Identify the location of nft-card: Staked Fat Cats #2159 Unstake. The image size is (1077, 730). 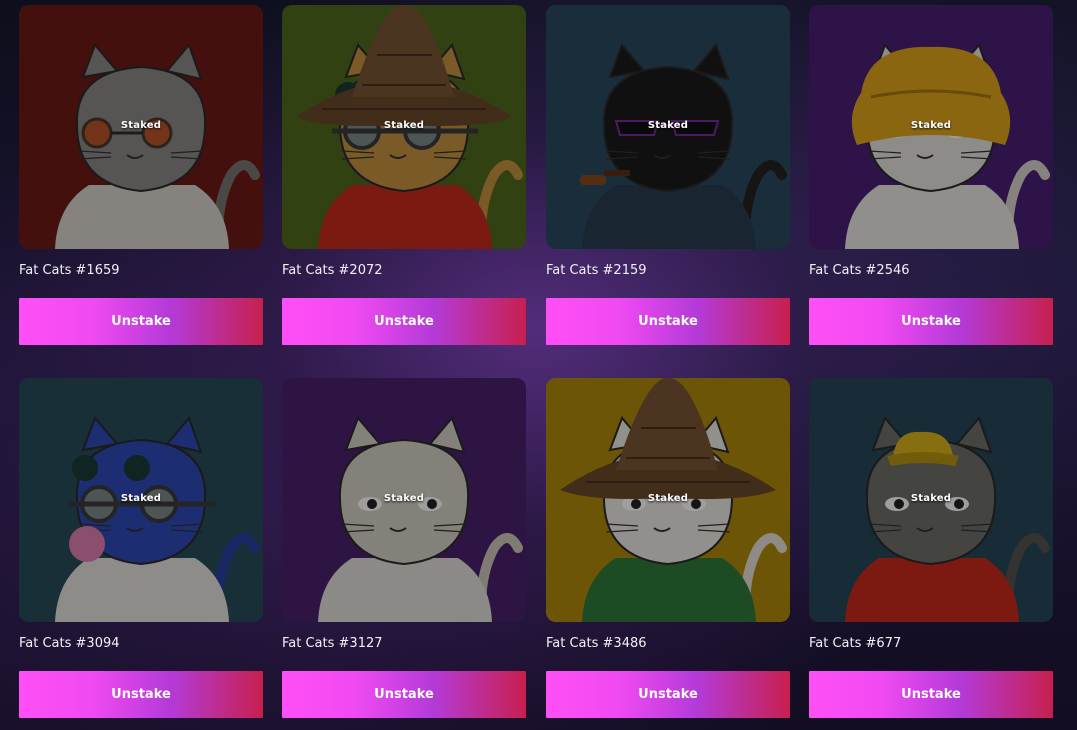
(668, 175).